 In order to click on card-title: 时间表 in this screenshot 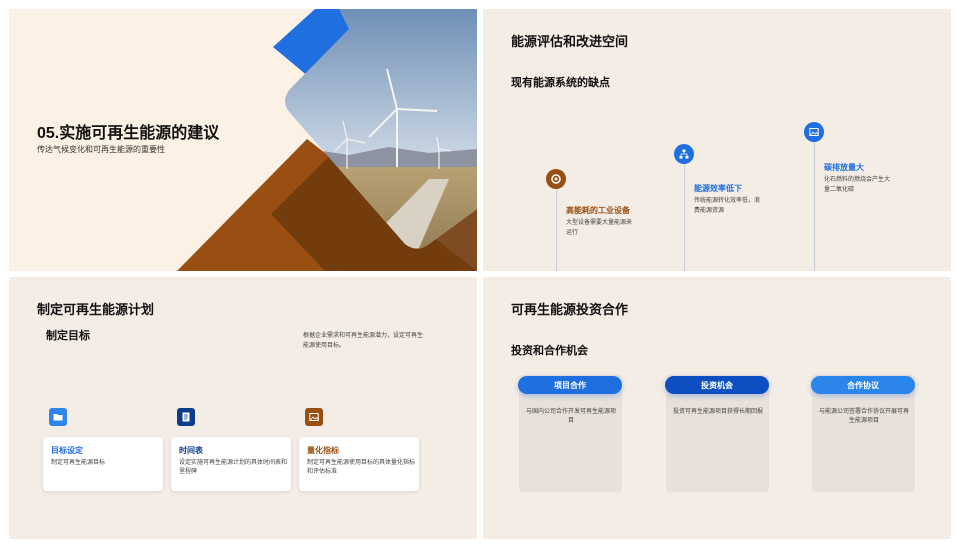, I will do `click(191, 450)`.